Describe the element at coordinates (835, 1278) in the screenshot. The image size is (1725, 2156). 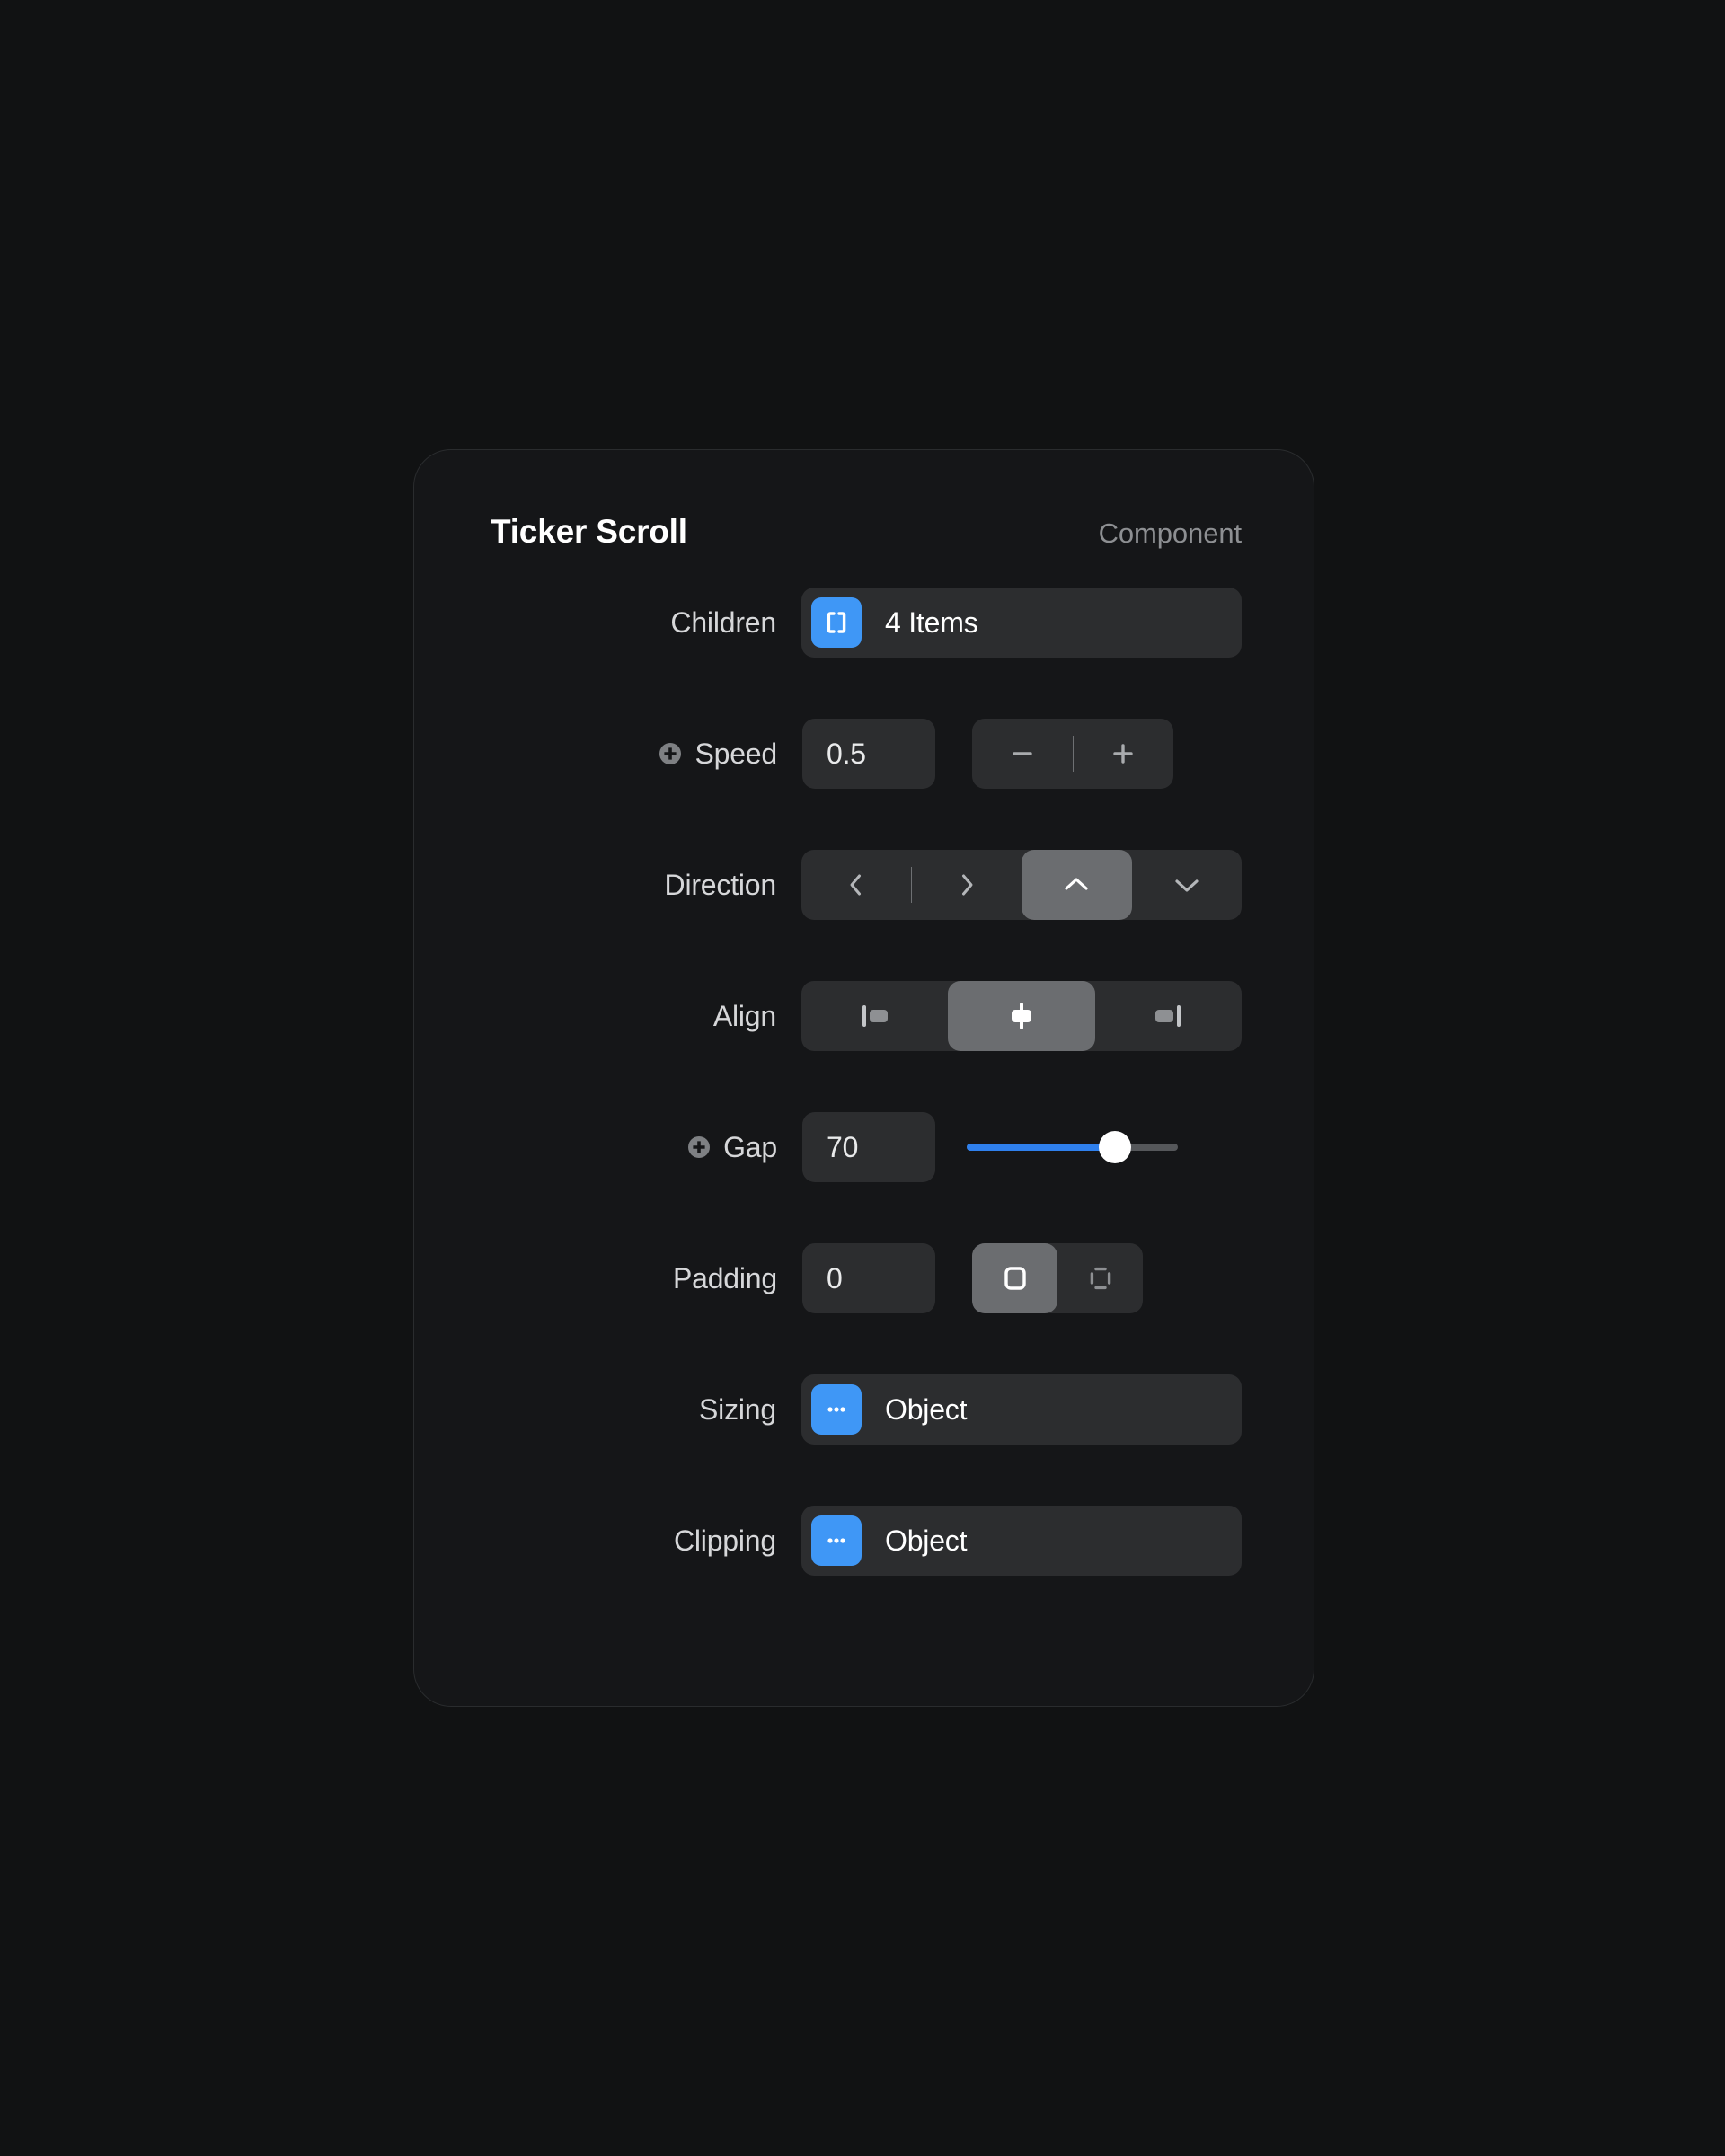
I see `padding-value: 0` at that location.